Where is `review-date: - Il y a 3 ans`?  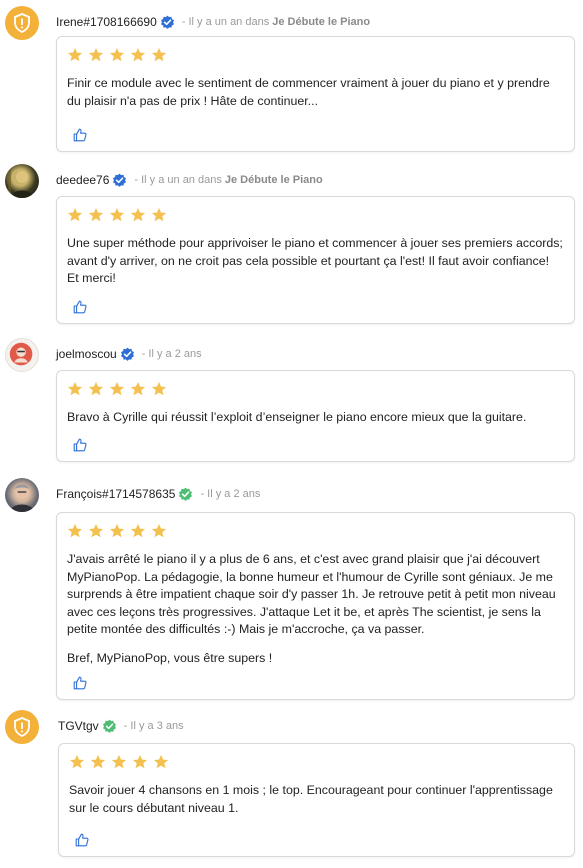
review-date: - Il y a 3 ans is located at coordinates (153, 726).